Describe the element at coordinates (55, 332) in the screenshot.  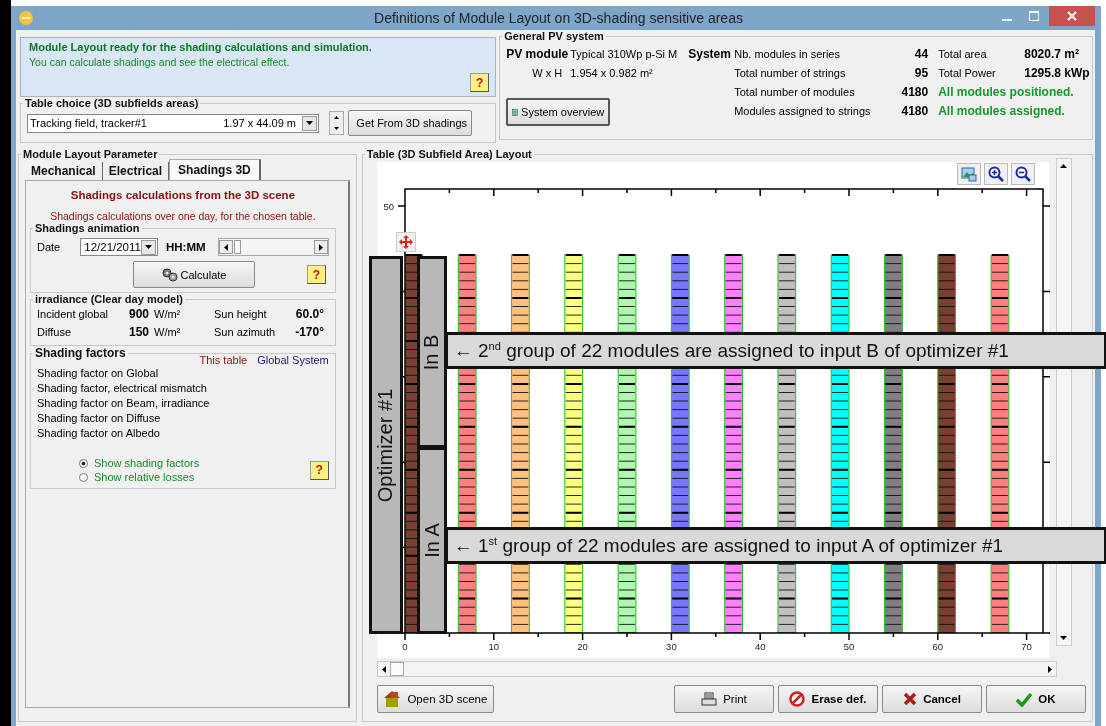
I see `field-label: Diffuse` at that location.